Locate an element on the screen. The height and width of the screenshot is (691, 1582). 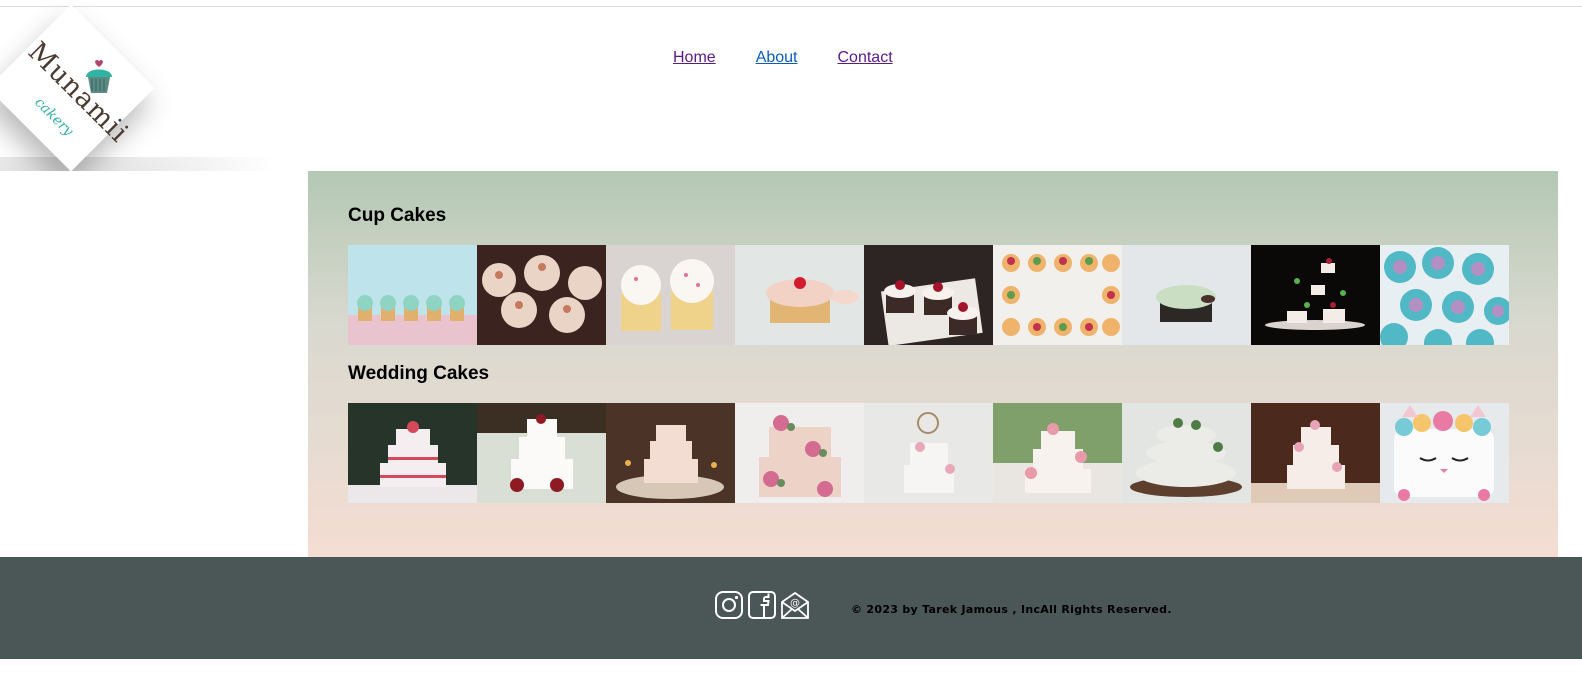
instagram-icon is located at coordinates (729, 605).